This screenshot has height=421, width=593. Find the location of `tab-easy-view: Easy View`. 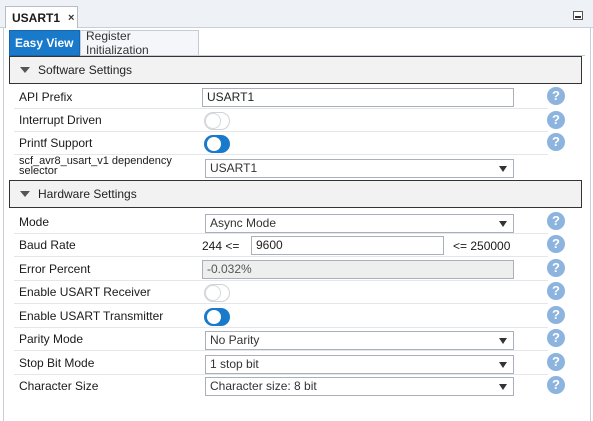

tab-easy-view: Easy View is located at coordinates (44, 43).